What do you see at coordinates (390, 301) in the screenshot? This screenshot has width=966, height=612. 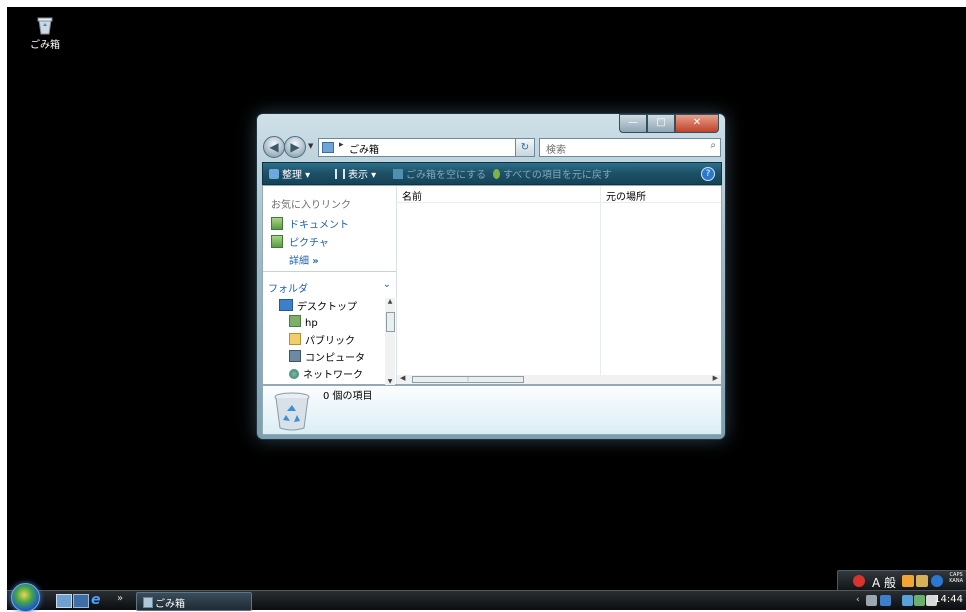 I see `scroll-up-icon: ▲` at bounding box center [390, 301].